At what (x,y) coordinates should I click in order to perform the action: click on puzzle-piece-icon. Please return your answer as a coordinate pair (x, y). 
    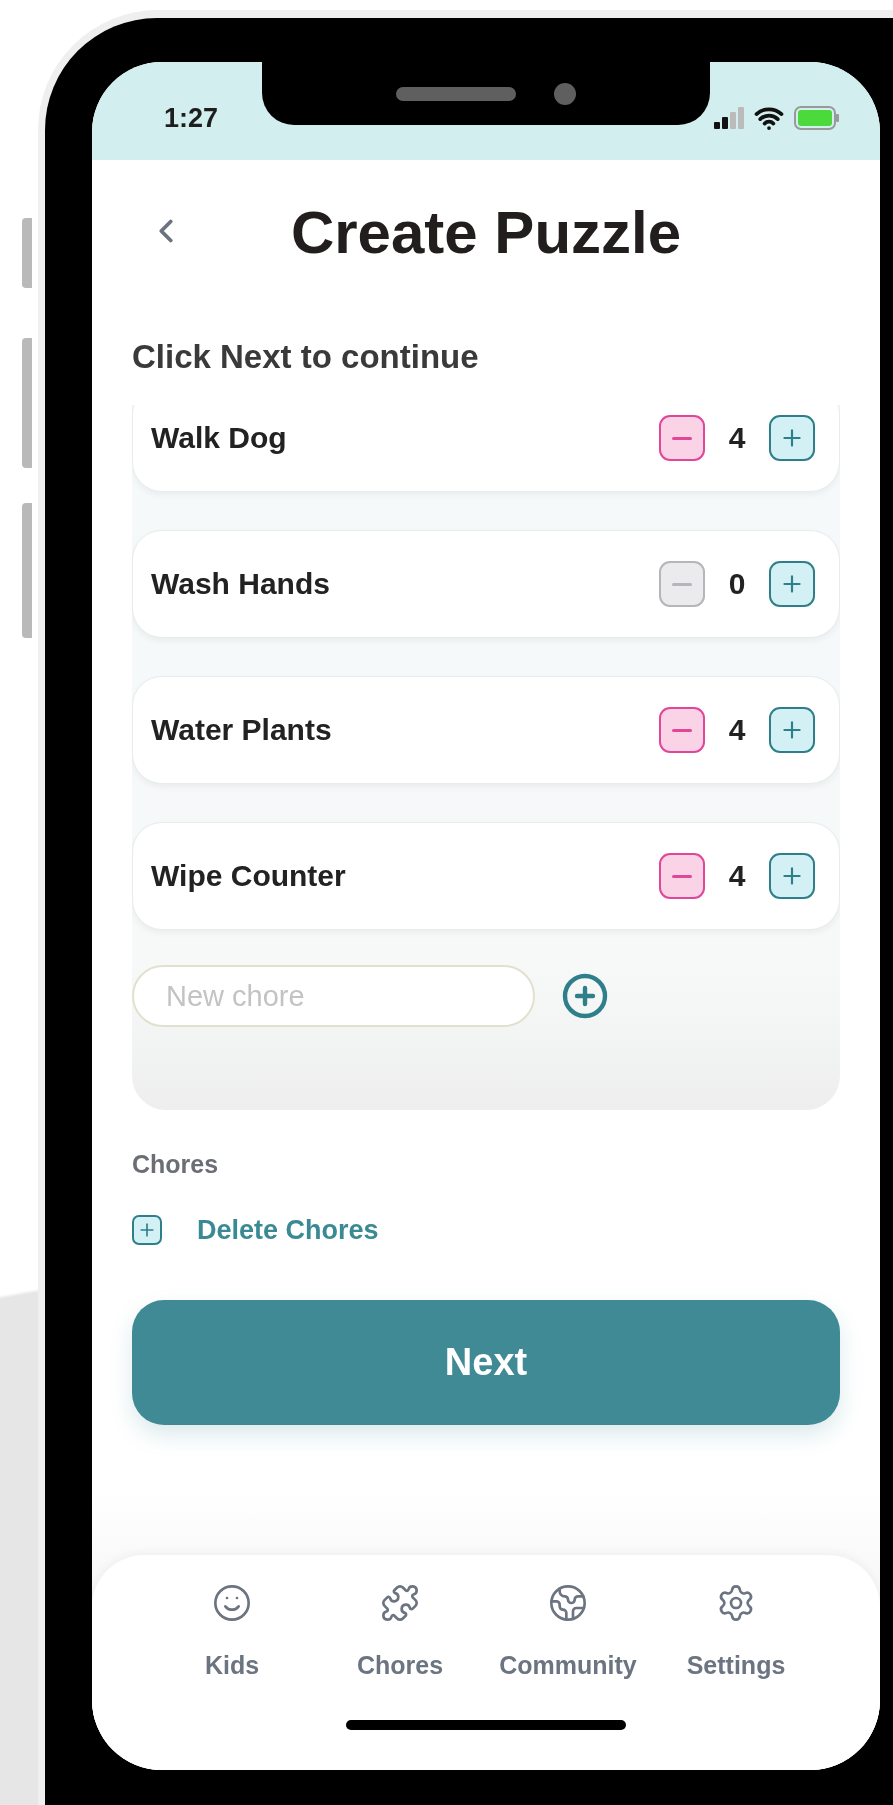
    Looking at the image, I should click on (400, 1603).